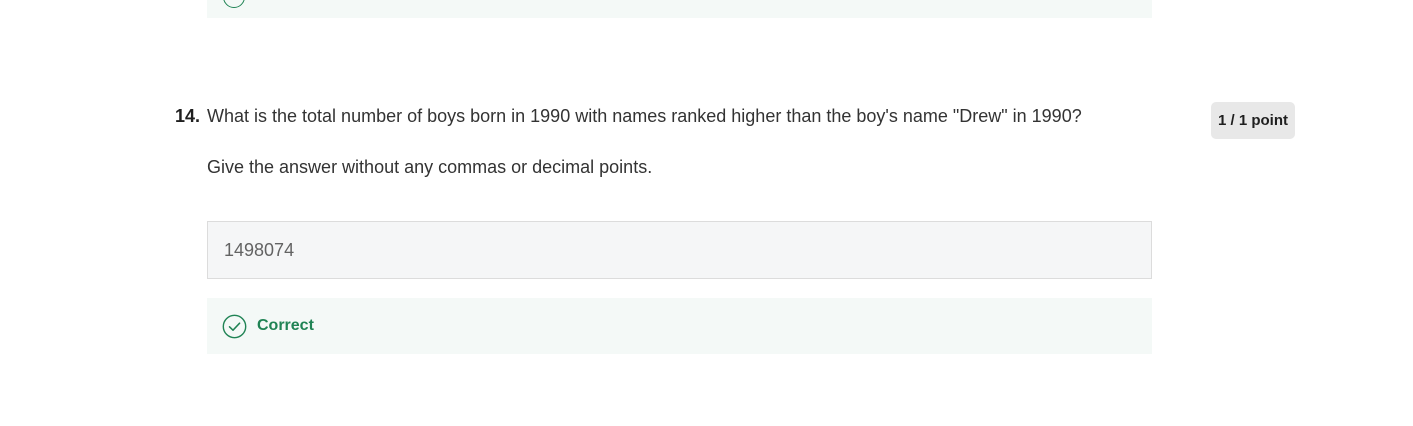 The height and width of the screenshot is (426, 1413). I want to click on feedback-banner: Correct, so click(679, 326).